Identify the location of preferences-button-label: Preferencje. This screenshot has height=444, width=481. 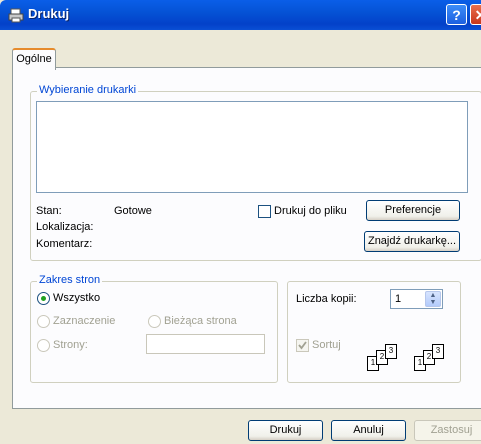
(413, 210).